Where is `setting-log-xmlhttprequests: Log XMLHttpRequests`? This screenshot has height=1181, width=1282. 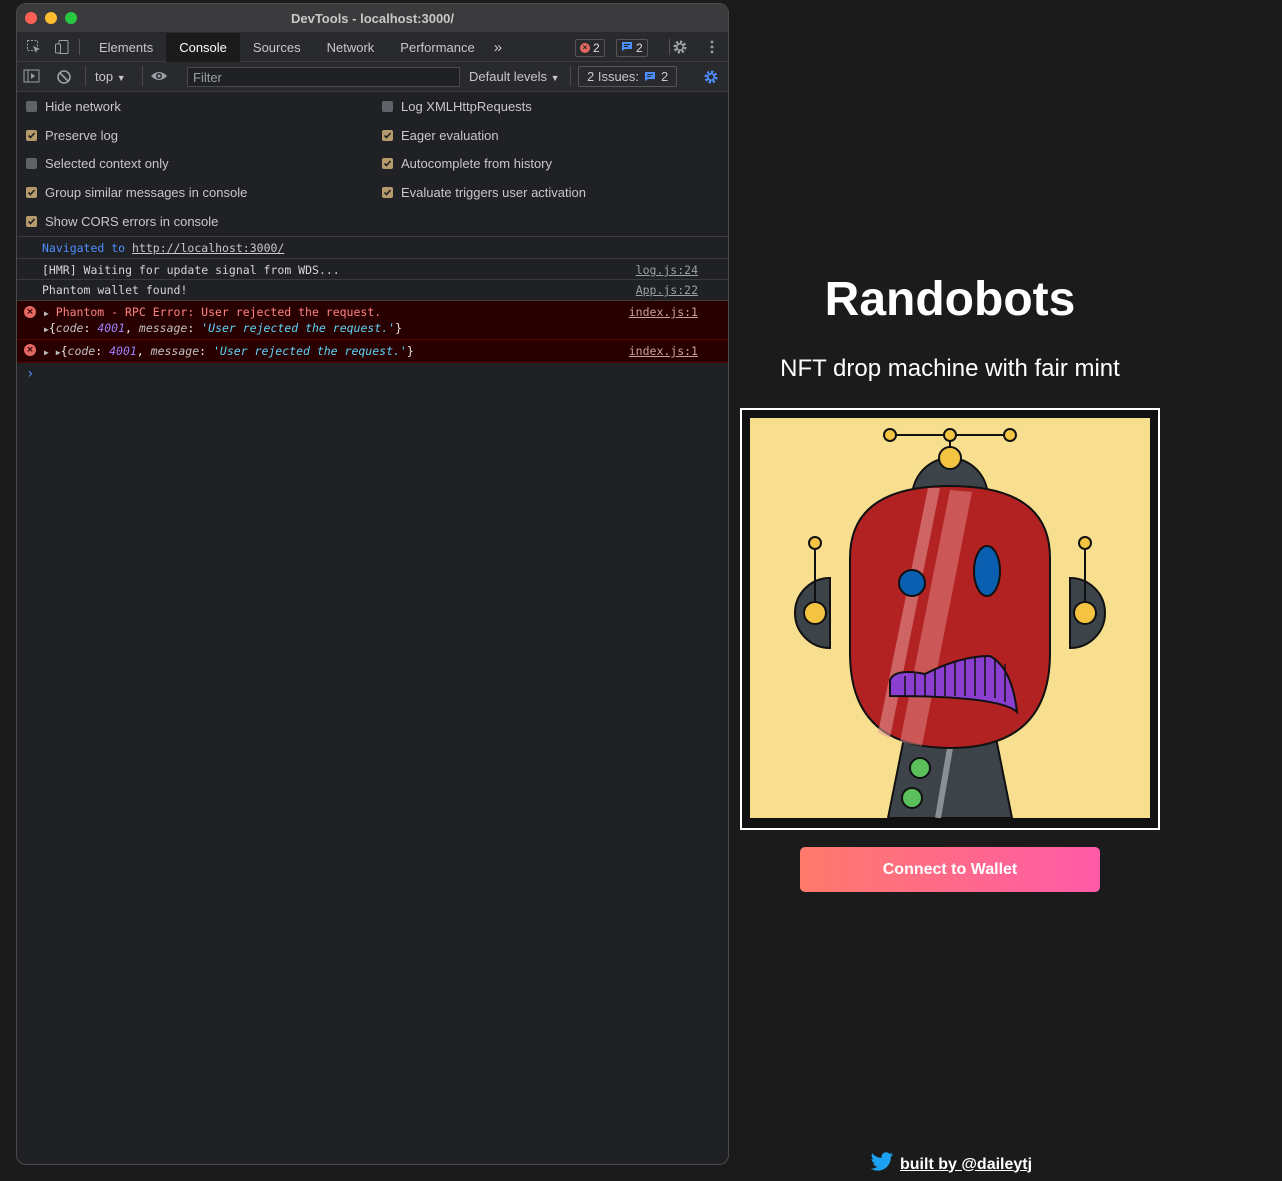
setting-log-xmlhttprequests: Log XMLHttpRequests is located at coordinates (457, 106).